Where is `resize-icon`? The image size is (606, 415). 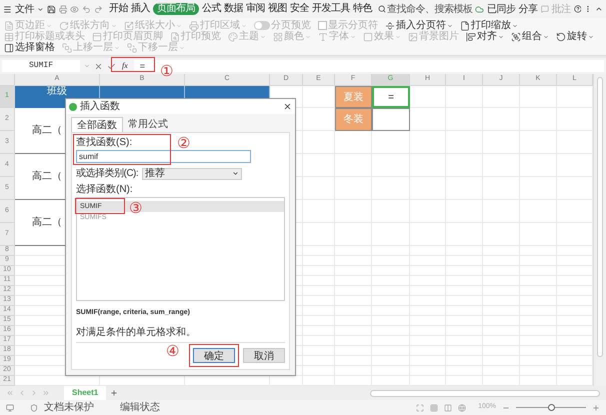
resize-icon is located at coordinates (129, 25).